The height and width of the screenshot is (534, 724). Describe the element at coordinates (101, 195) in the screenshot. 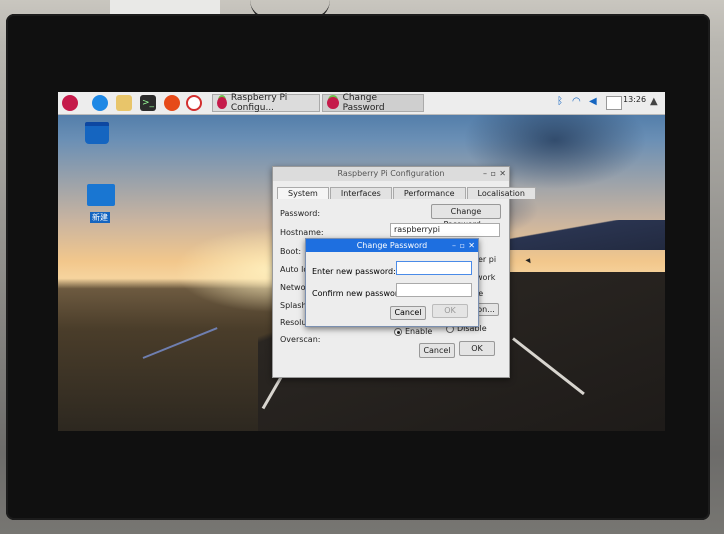

I see `folder-icon` at that location.